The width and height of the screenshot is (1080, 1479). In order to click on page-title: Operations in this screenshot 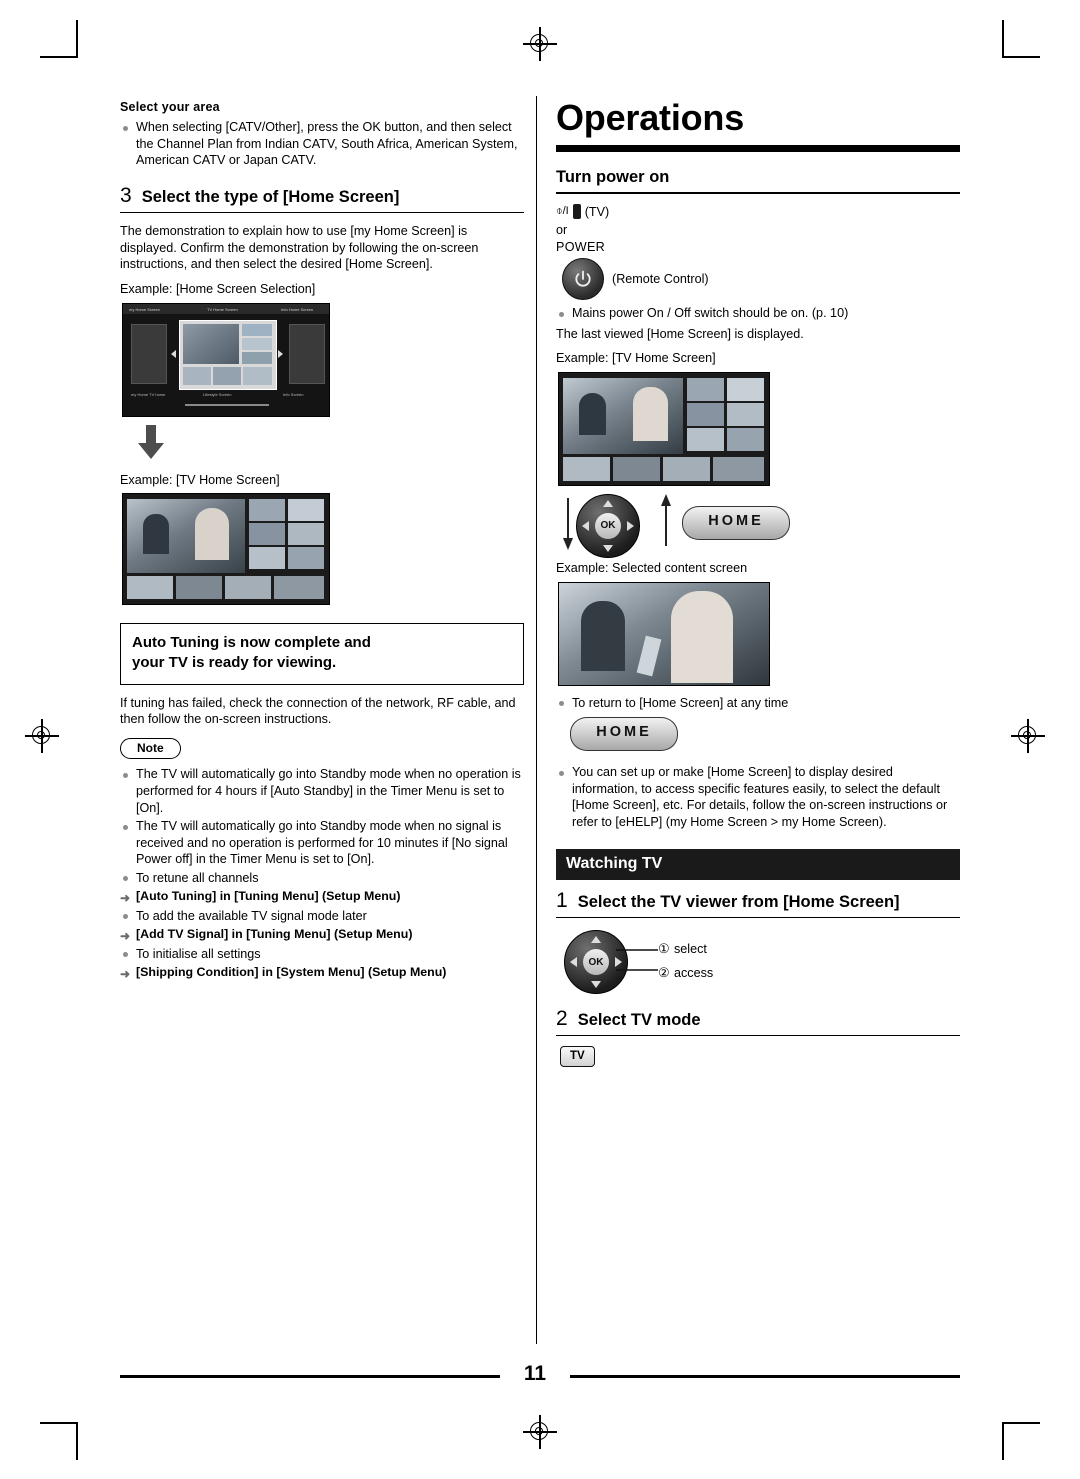, I will do `click(650, 117)`.